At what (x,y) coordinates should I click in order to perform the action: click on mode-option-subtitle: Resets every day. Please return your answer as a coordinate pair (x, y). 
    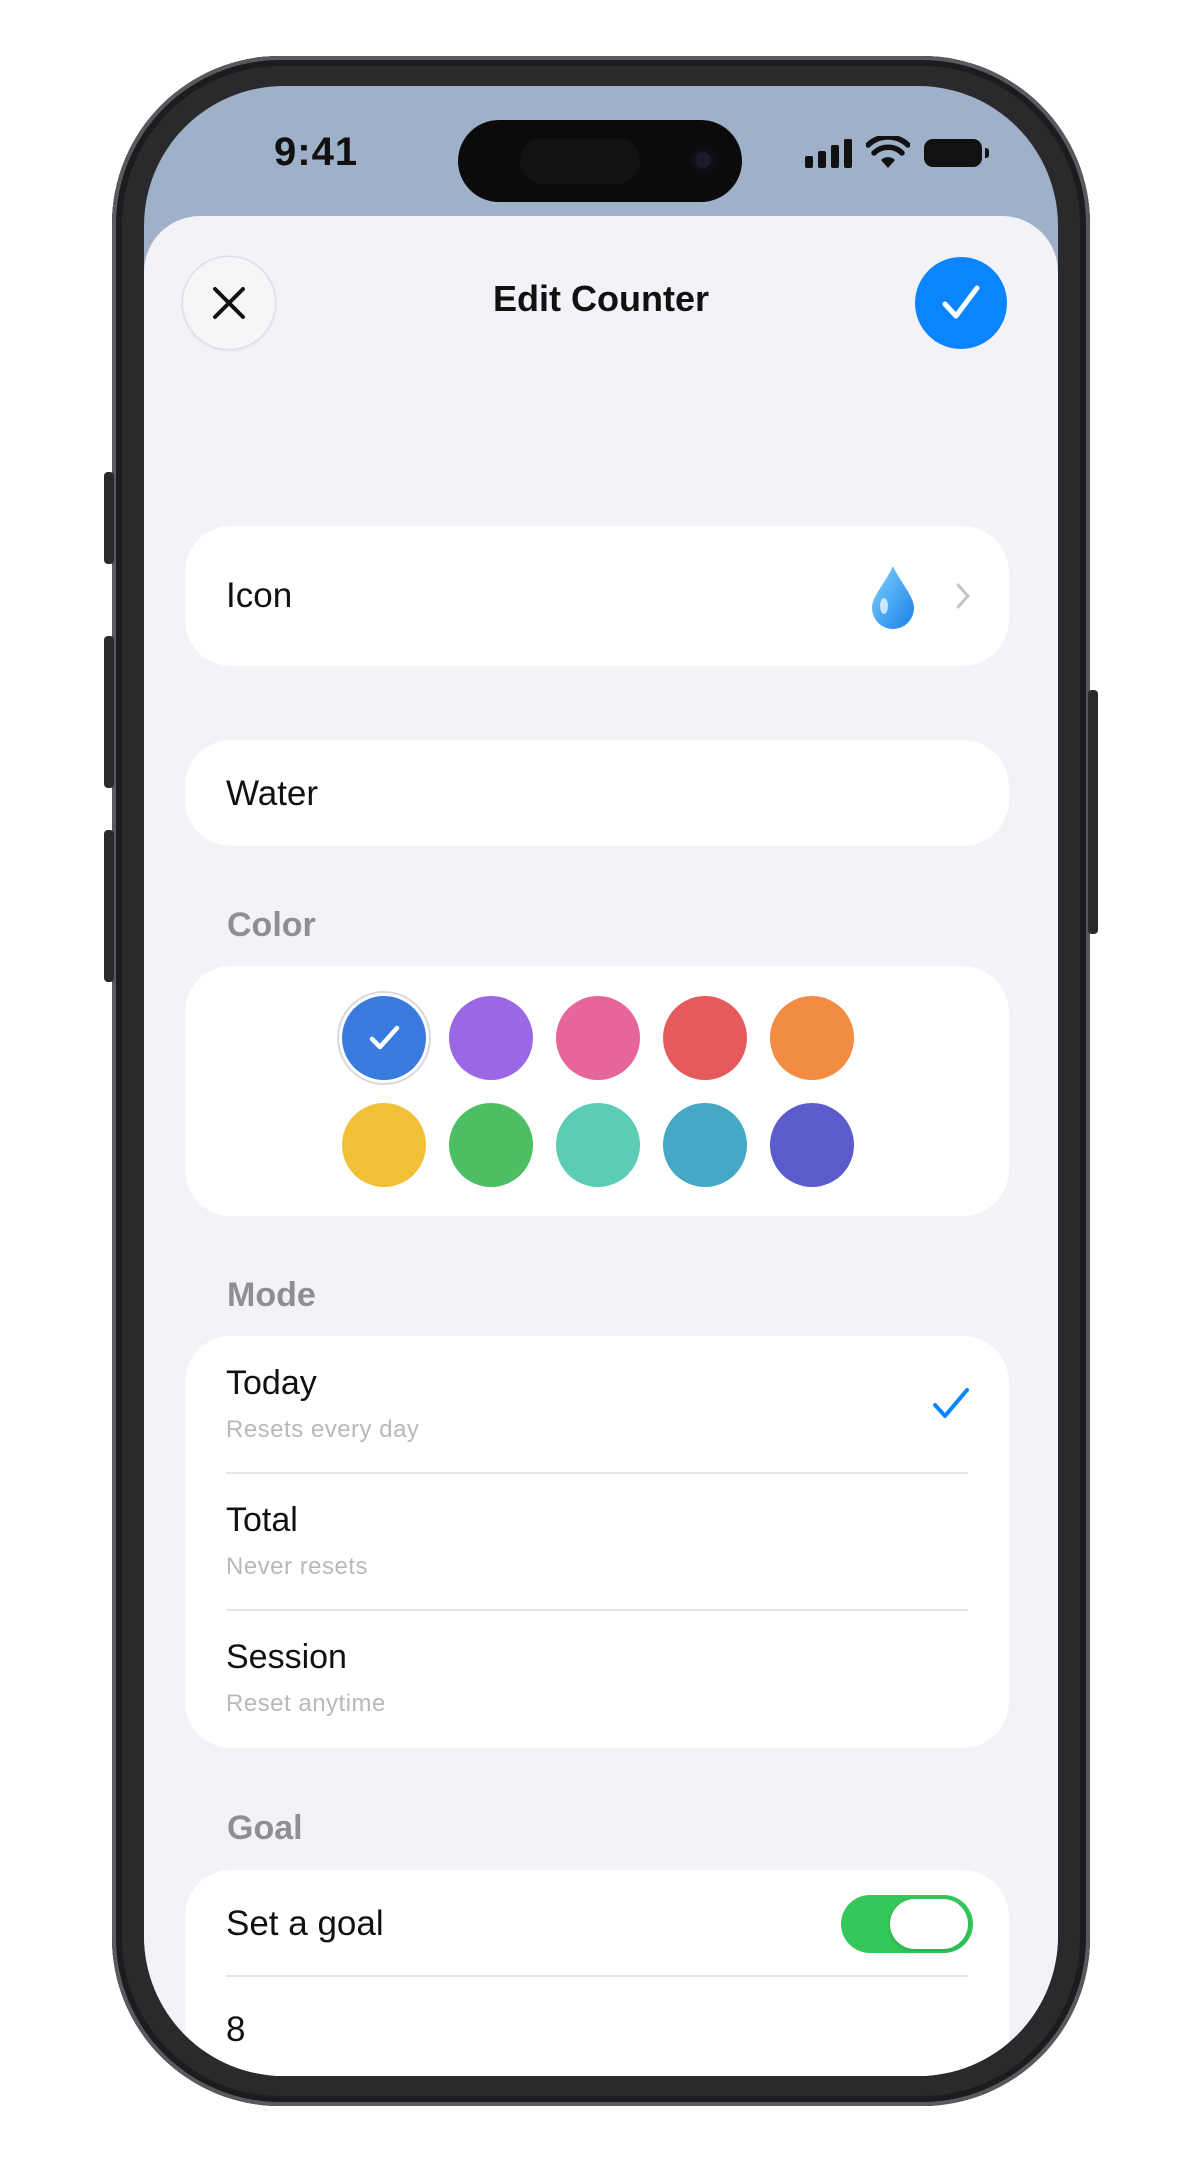
    Looking at the image, I should click on (323, 1429).